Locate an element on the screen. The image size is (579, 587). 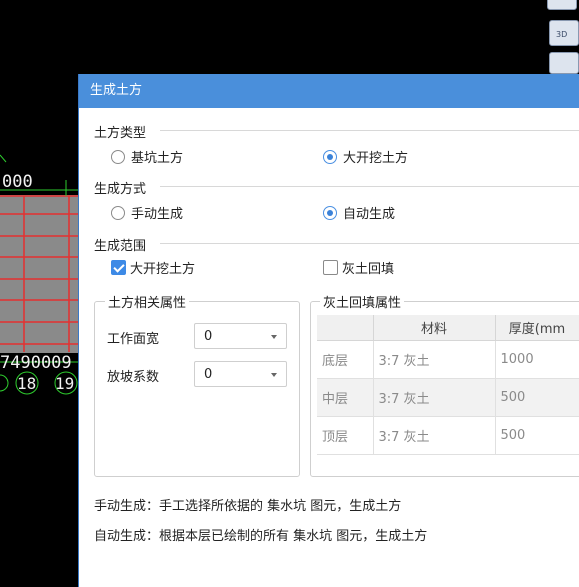
layer-name-cell: 顶层 is located at coordinates (345, 435).